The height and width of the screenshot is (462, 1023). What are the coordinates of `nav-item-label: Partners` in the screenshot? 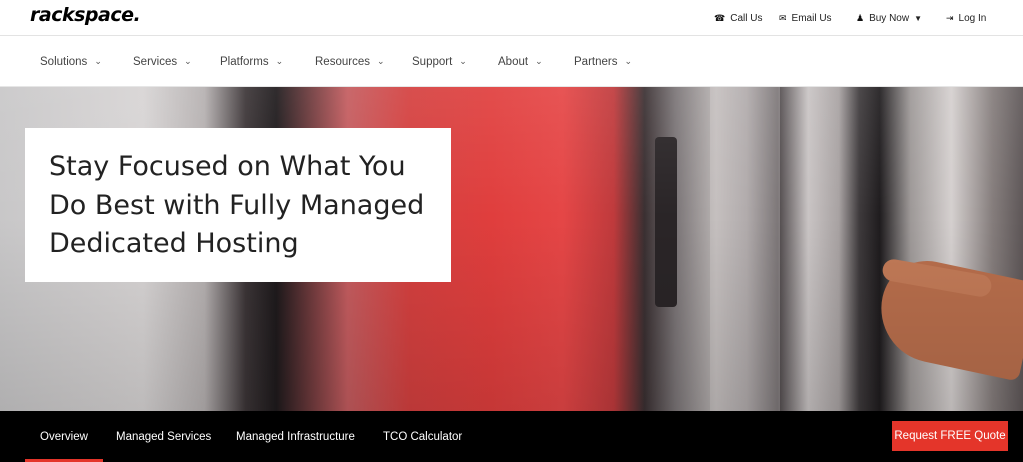 It's located at (596, 61).